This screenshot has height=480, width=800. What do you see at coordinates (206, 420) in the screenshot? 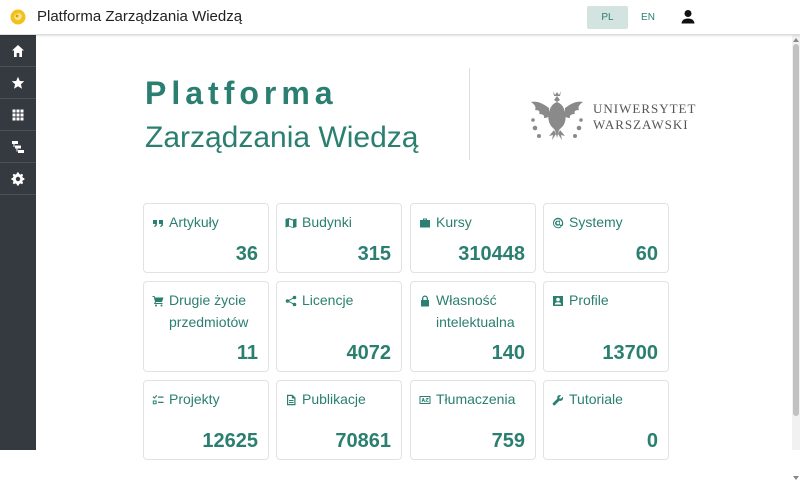
I see `stat-card-projekty: Projekty 12625` at bounding box center [206, 420].